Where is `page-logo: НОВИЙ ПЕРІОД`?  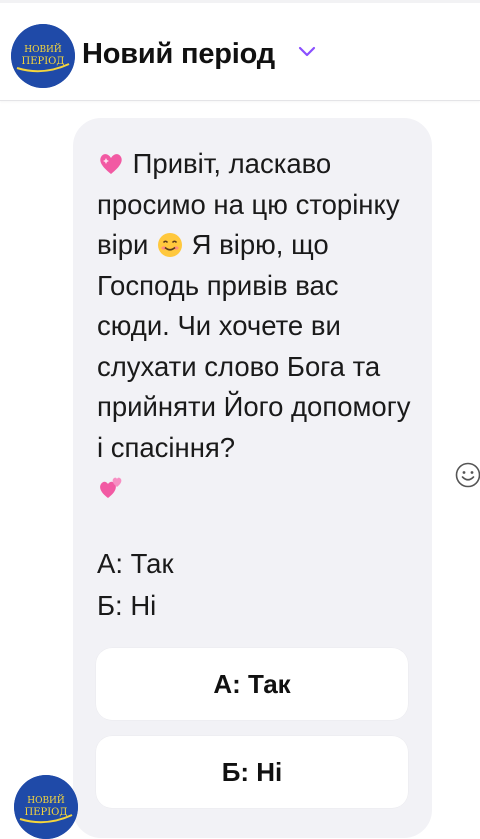
page-logo: НОВИЙ ПЕРІОД is located at coordinates (43, 56).